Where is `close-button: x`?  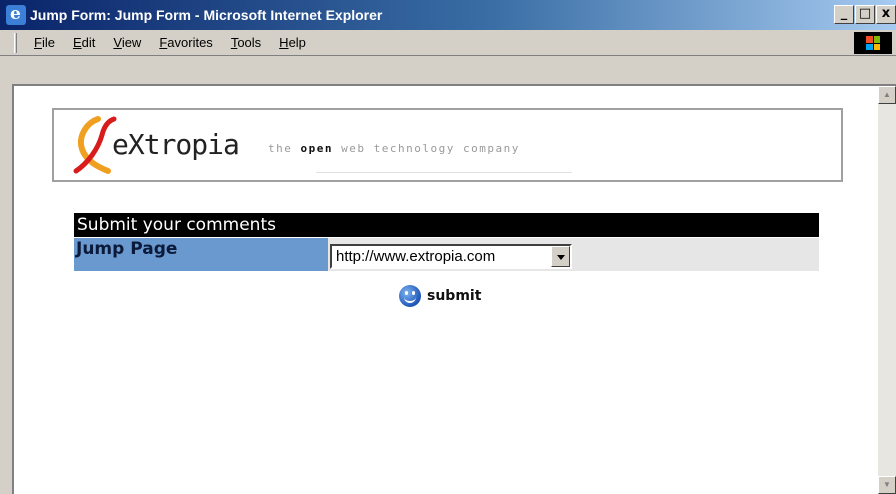
close-button: x is located at coordinates (886, 14).